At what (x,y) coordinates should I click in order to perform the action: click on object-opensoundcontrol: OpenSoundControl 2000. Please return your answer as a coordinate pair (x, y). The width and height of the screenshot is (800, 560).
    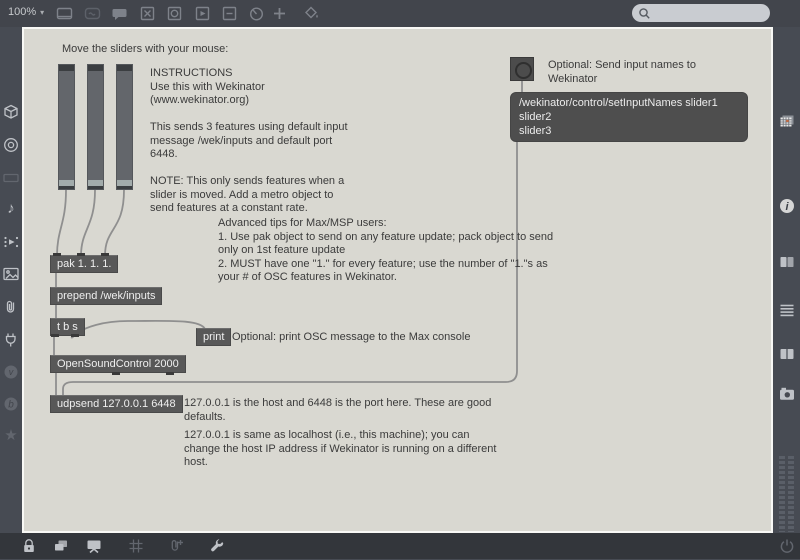
    Looking at the image, I should click on (118, 364).